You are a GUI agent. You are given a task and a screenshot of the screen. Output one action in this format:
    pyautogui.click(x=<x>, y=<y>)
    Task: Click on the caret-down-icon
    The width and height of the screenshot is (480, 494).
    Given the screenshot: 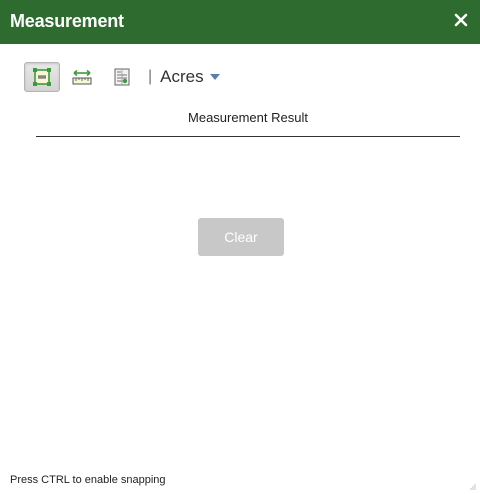 What is the action you would take?
    pyautogui.click(x=214, y=77)
    